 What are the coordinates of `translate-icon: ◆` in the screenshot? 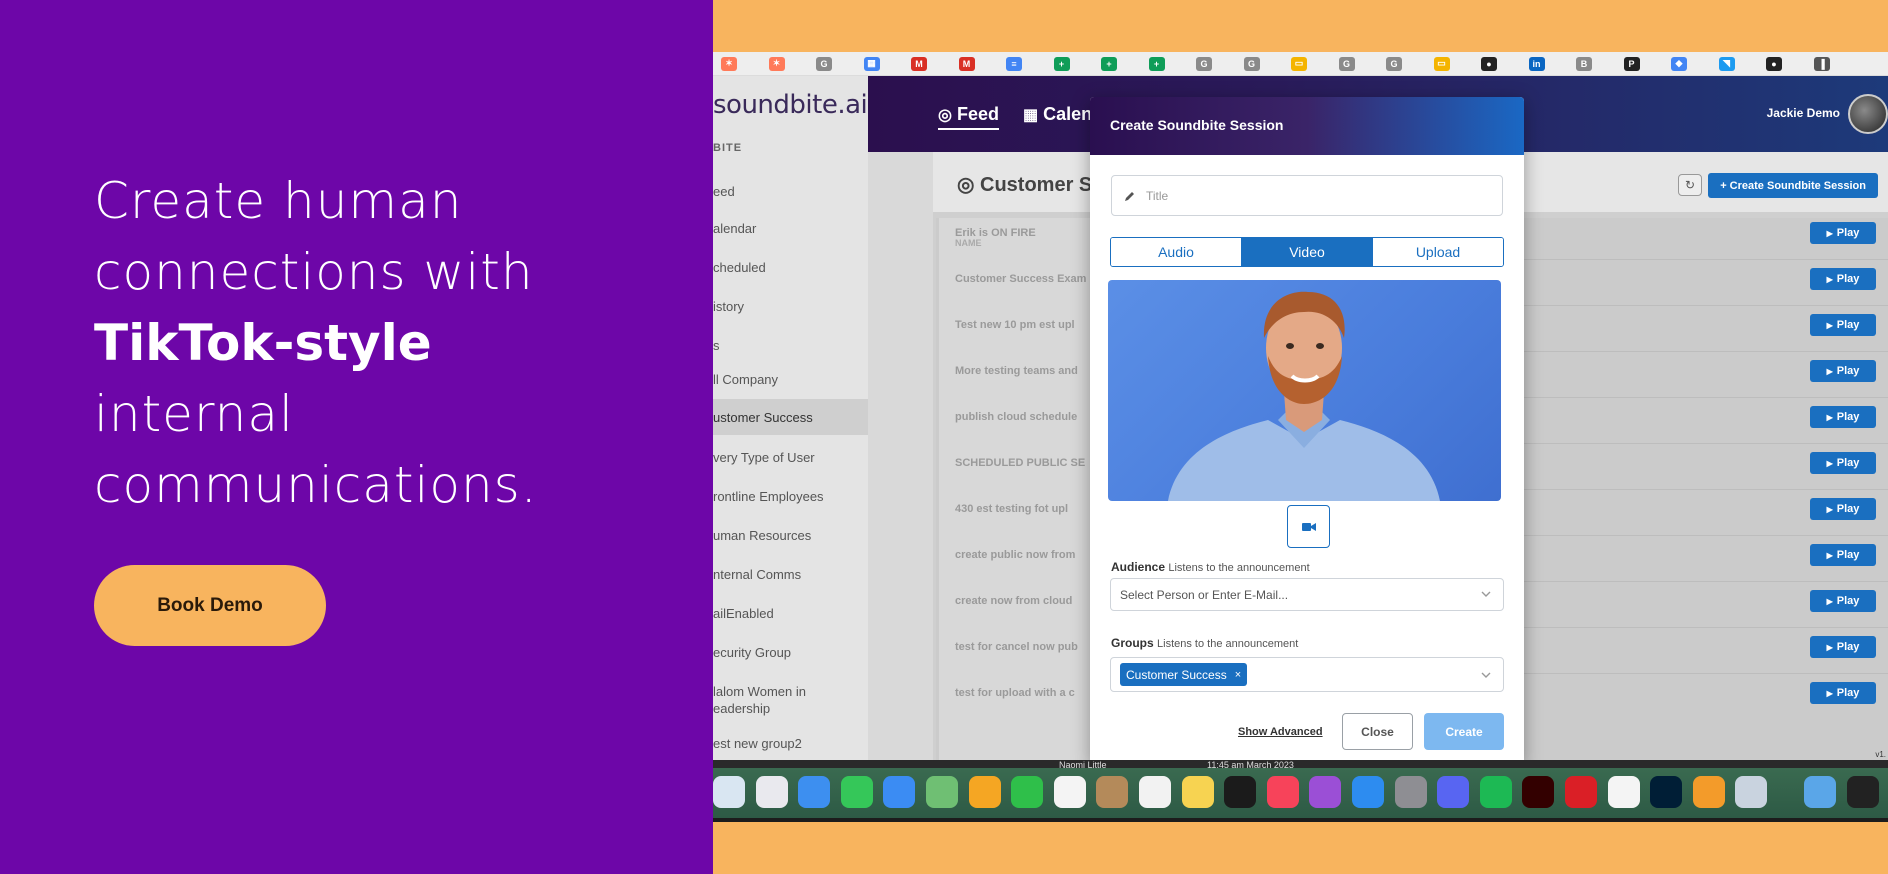 It's located at (1679, 63).